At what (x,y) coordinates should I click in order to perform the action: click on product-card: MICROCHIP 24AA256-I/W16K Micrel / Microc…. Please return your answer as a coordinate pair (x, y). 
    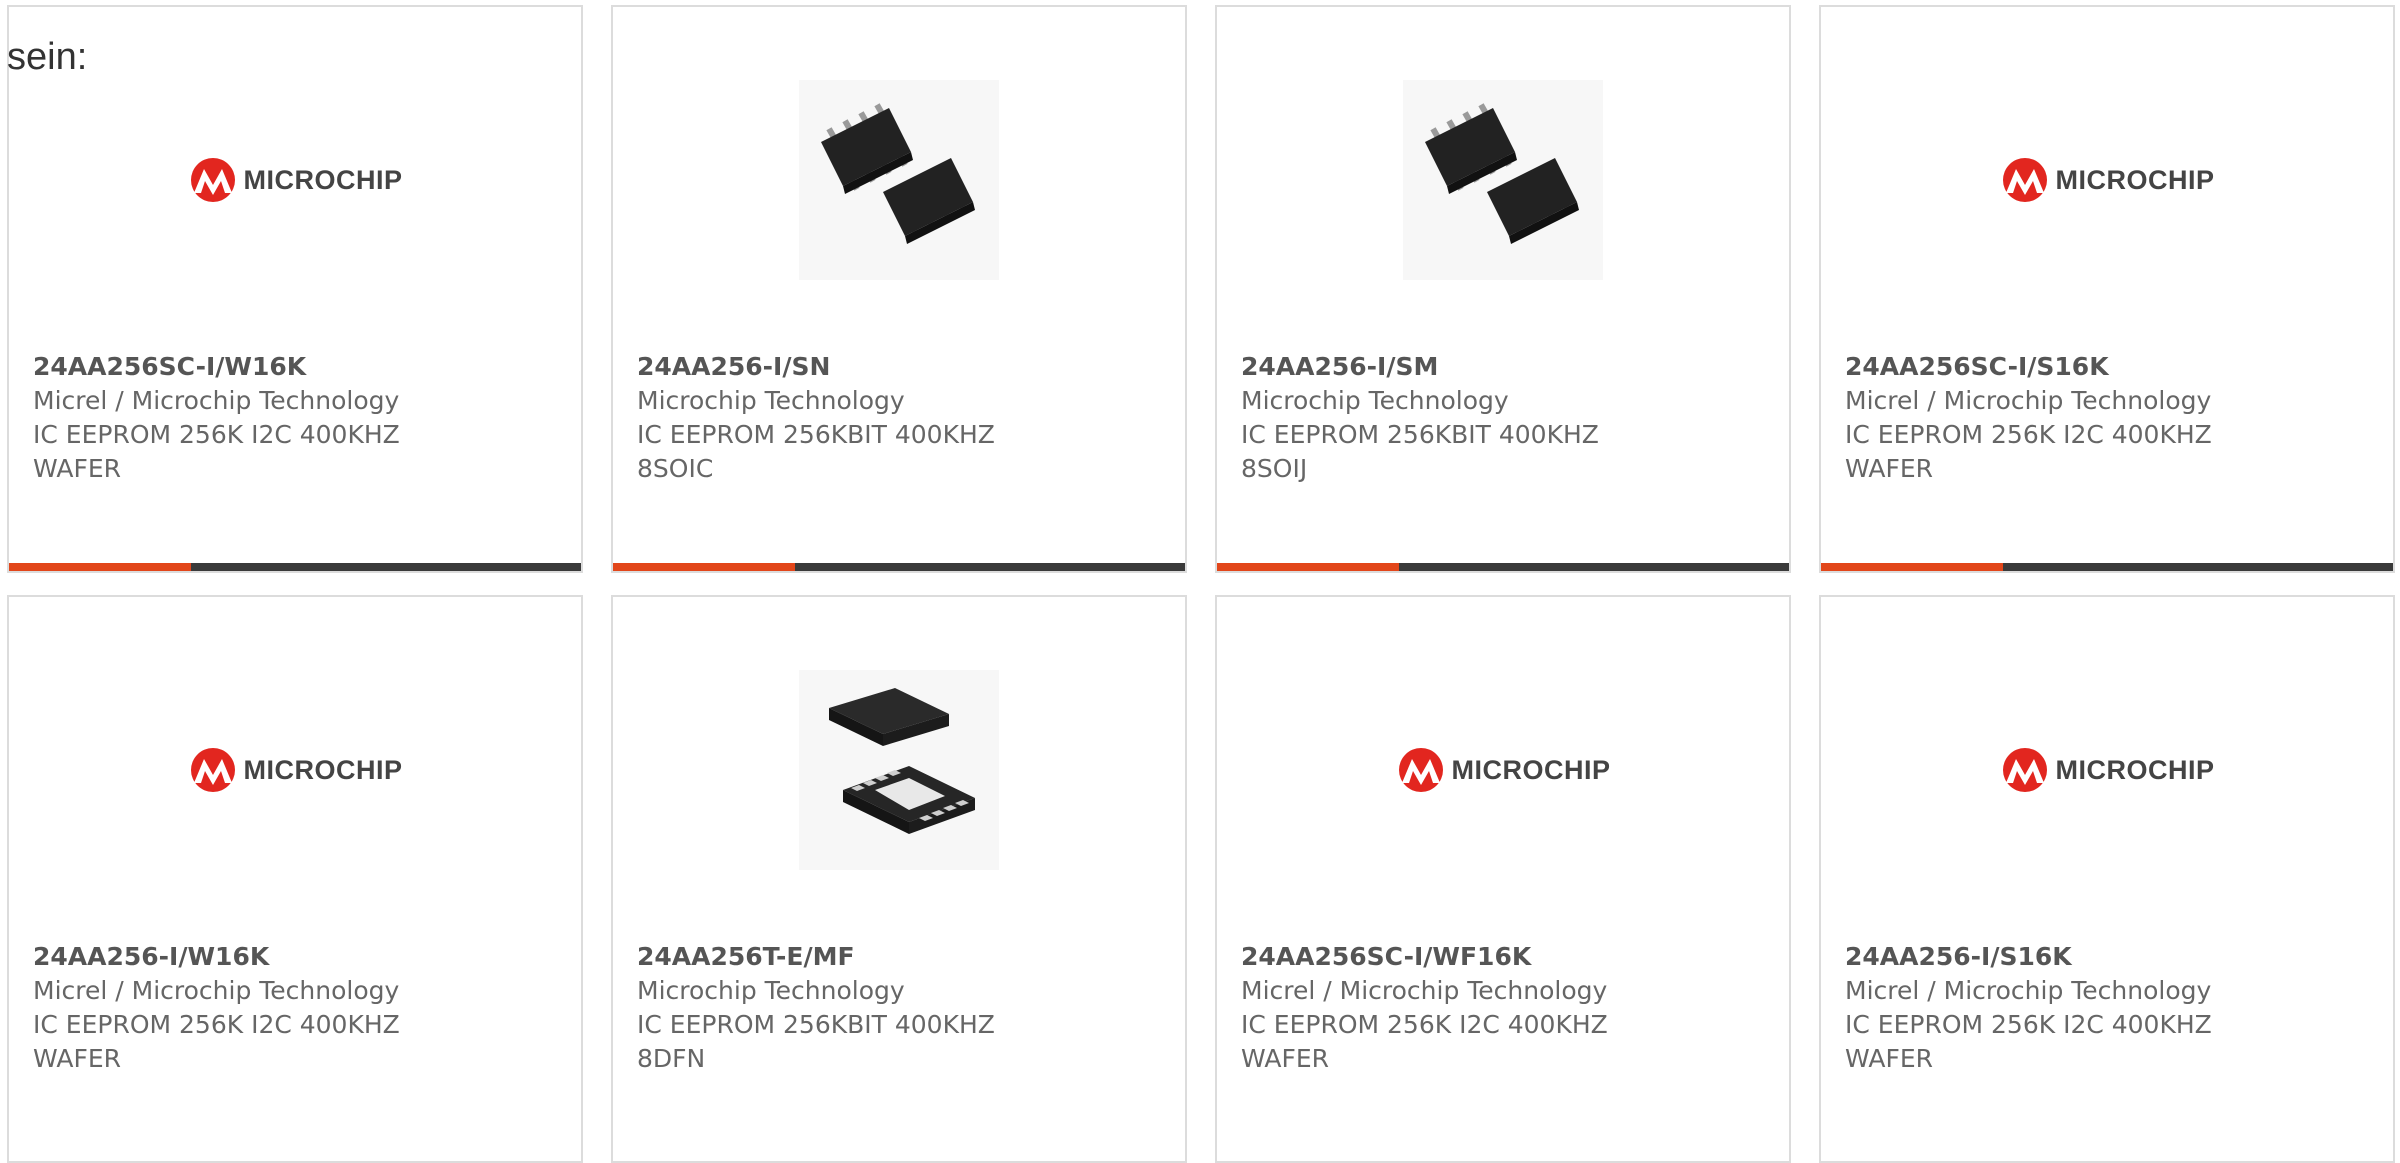
    Looking at the image, I should click on (295, 879).